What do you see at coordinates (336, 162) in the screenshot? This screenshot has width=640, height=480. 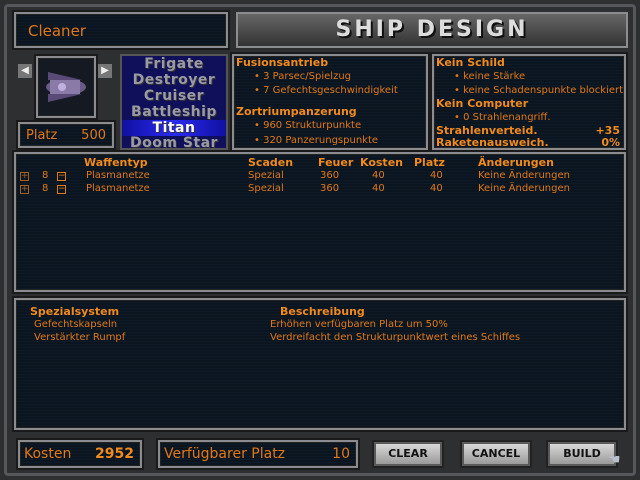 I see `header-fire: Feuer` at bounding box center [336, 162].